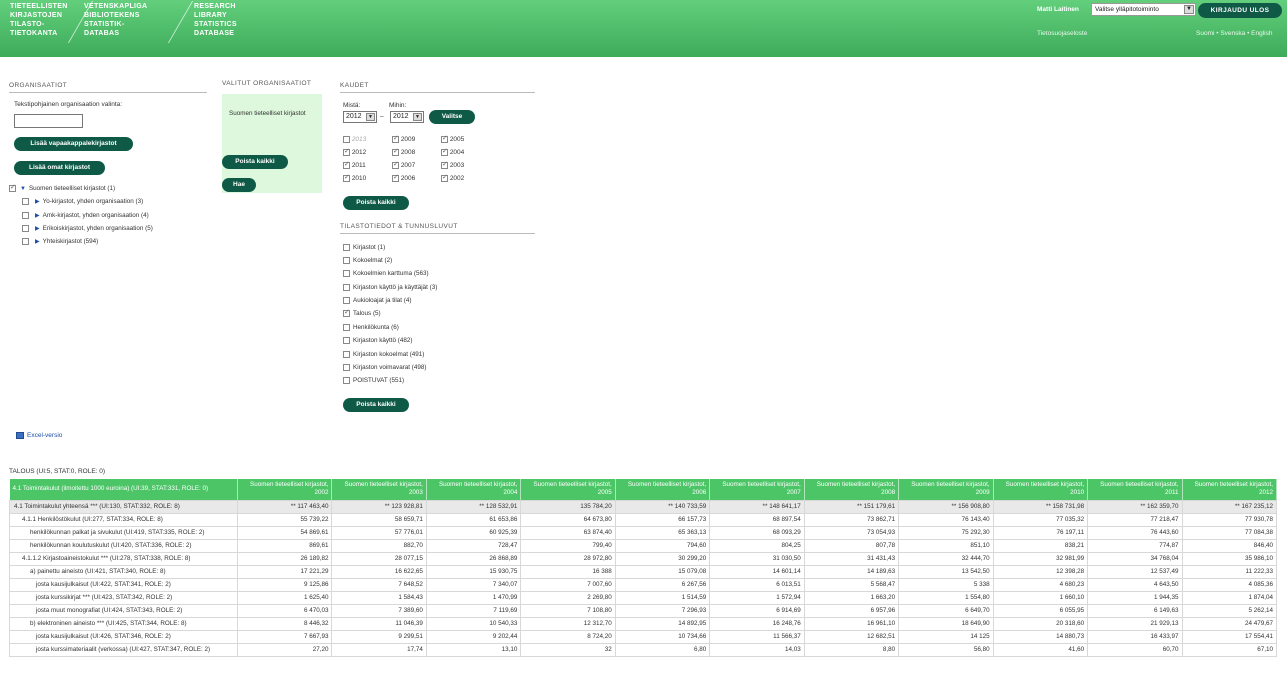 This screenshot has width=1287, height=676. I want to click on table-cell: 7 340,07, so click(473, 584).